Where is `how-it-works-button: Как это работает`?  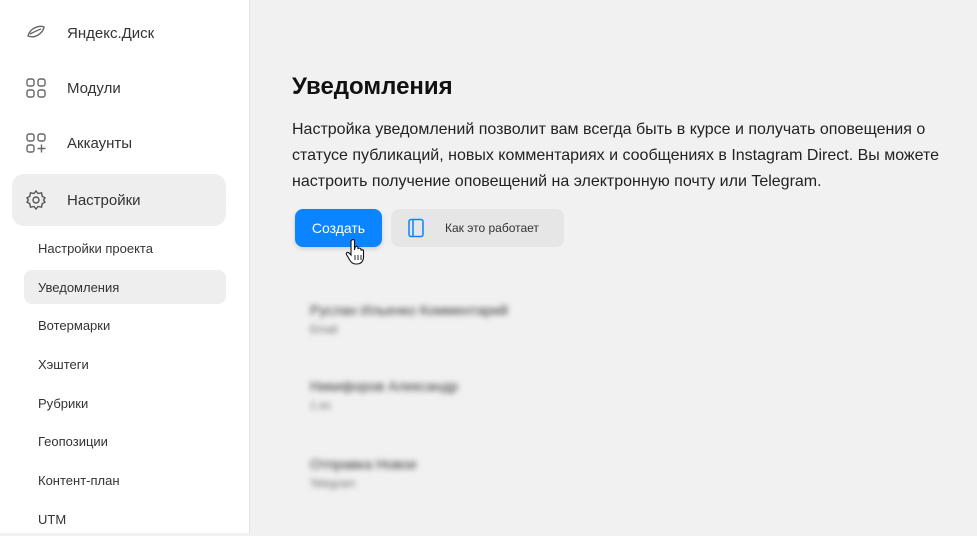
how-it-works-button: Как это работает is located at coordinates (477, 228).